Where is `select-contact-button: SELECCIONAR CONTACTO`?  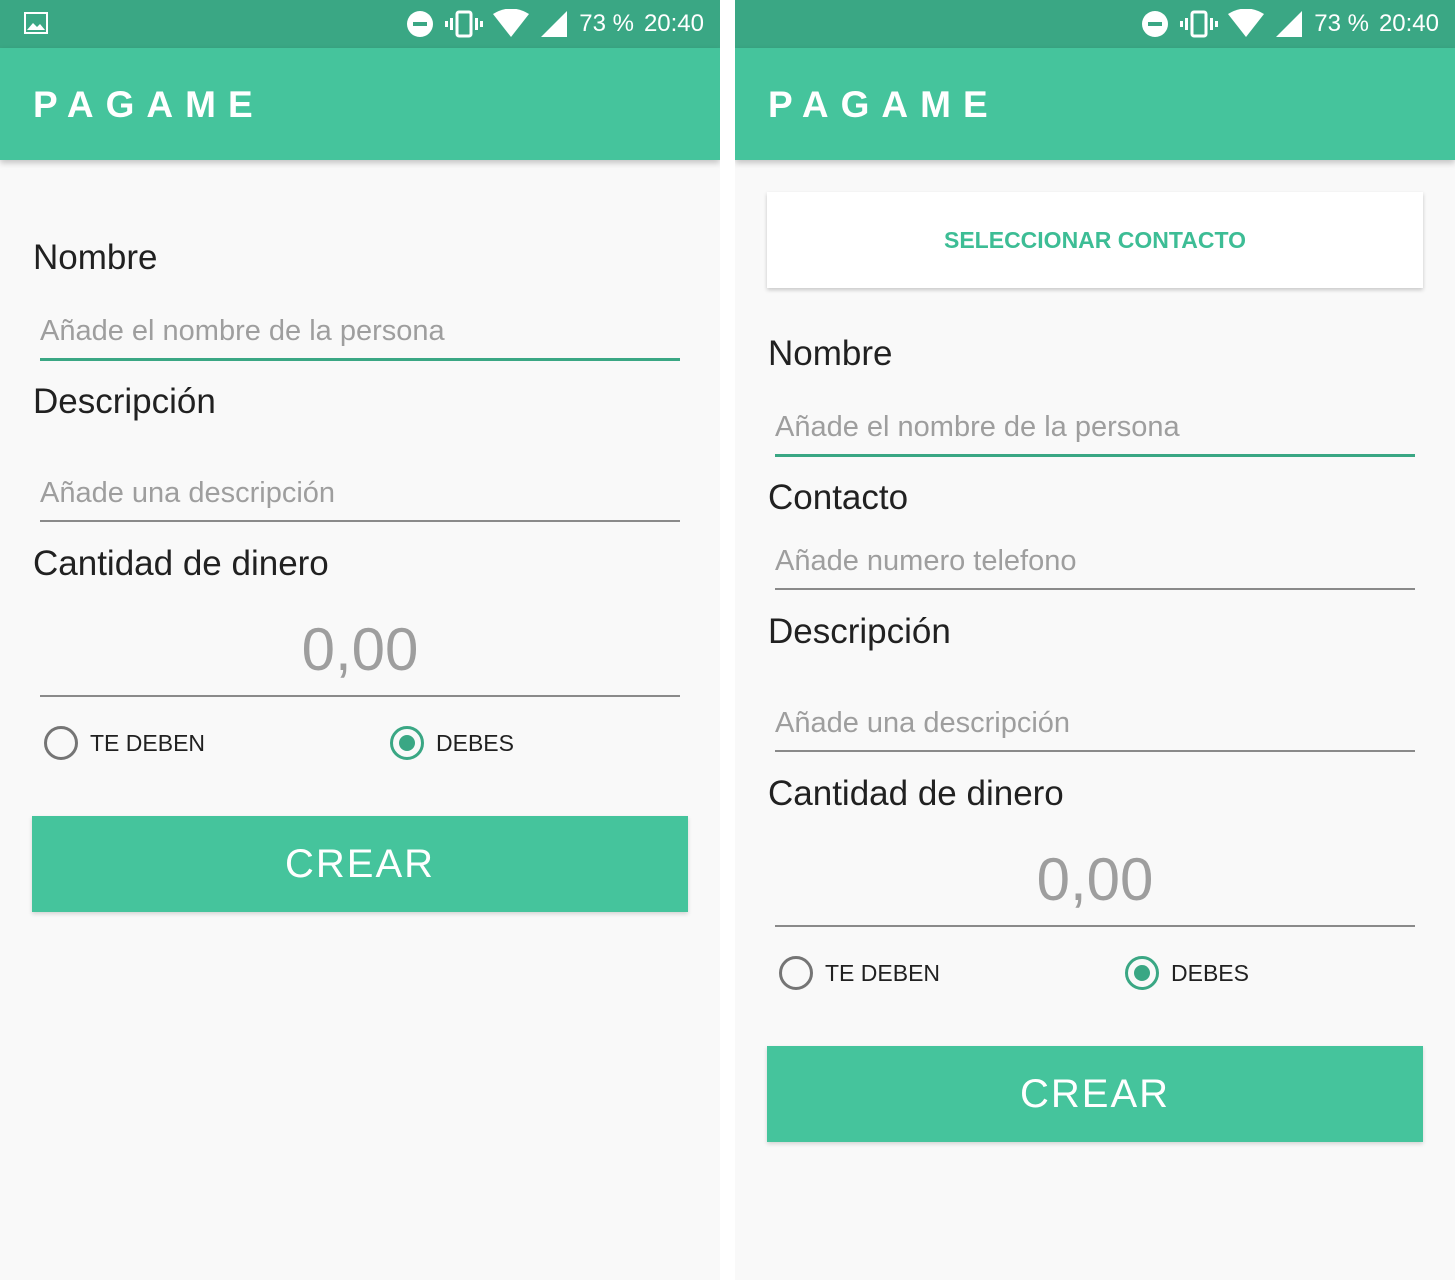 select-contact-button: SELECCIONAR CONTACTO is located at coordinates (1095, 240).